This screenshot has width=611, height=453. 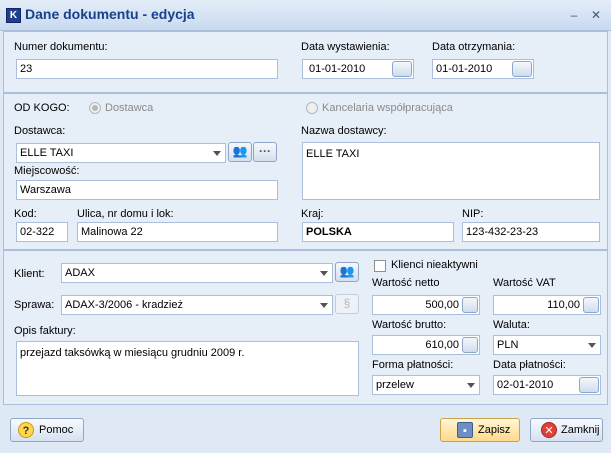 I want to click on floppy-disk-icon: ▪, so click(x=465, y=430).